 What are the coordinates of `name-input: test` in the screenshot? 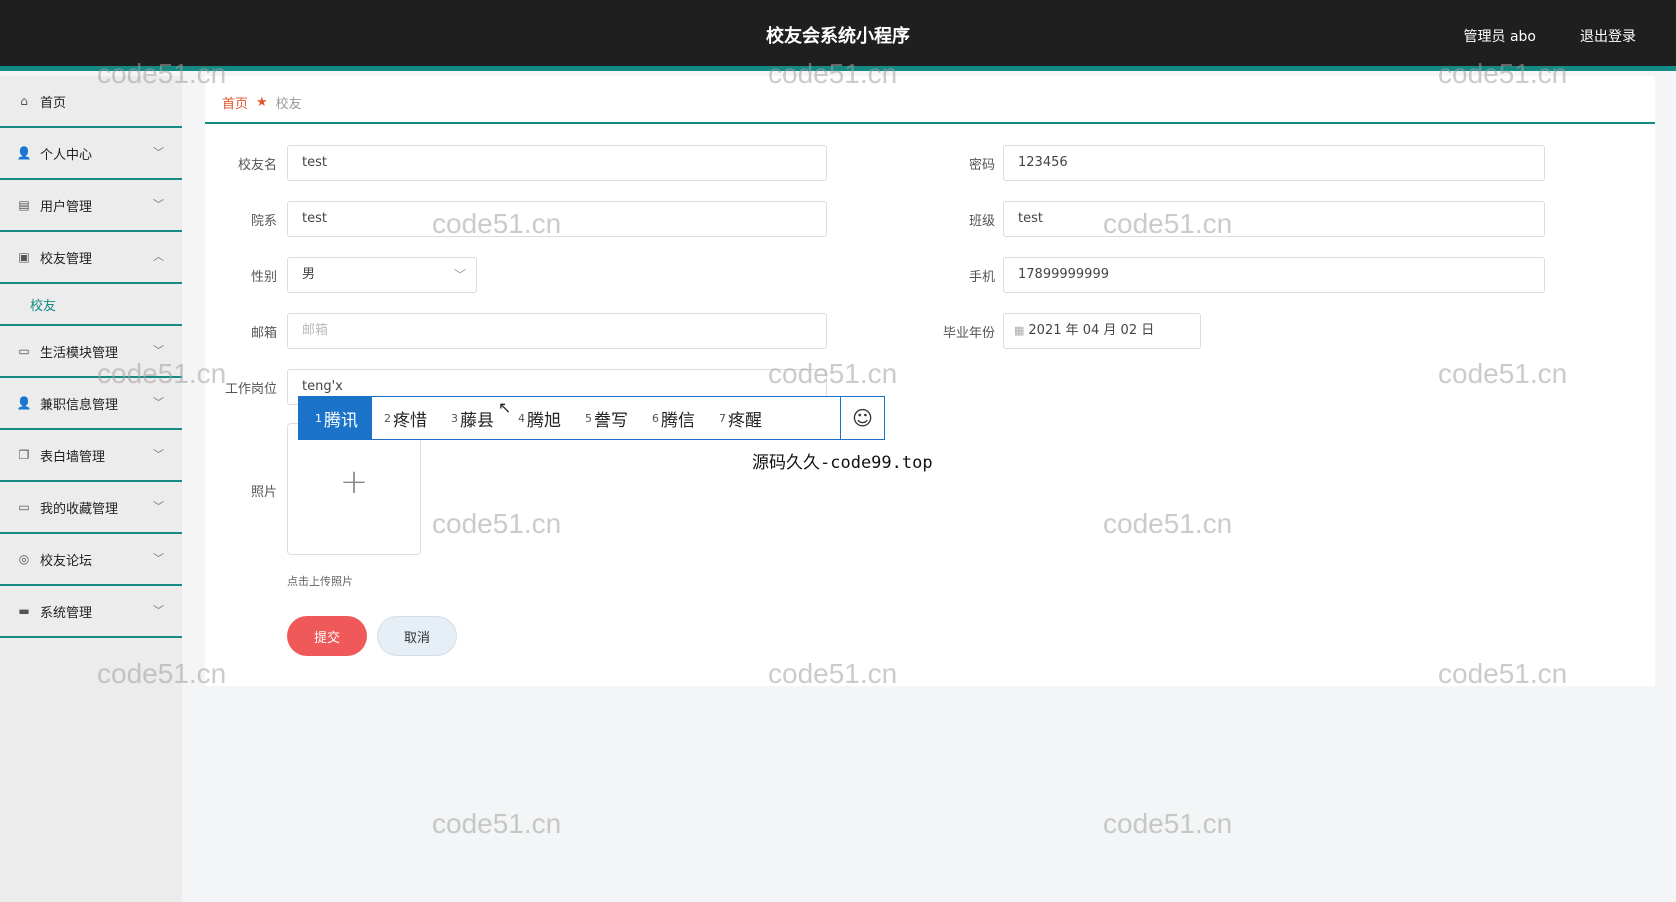 It's located at (557, 163).